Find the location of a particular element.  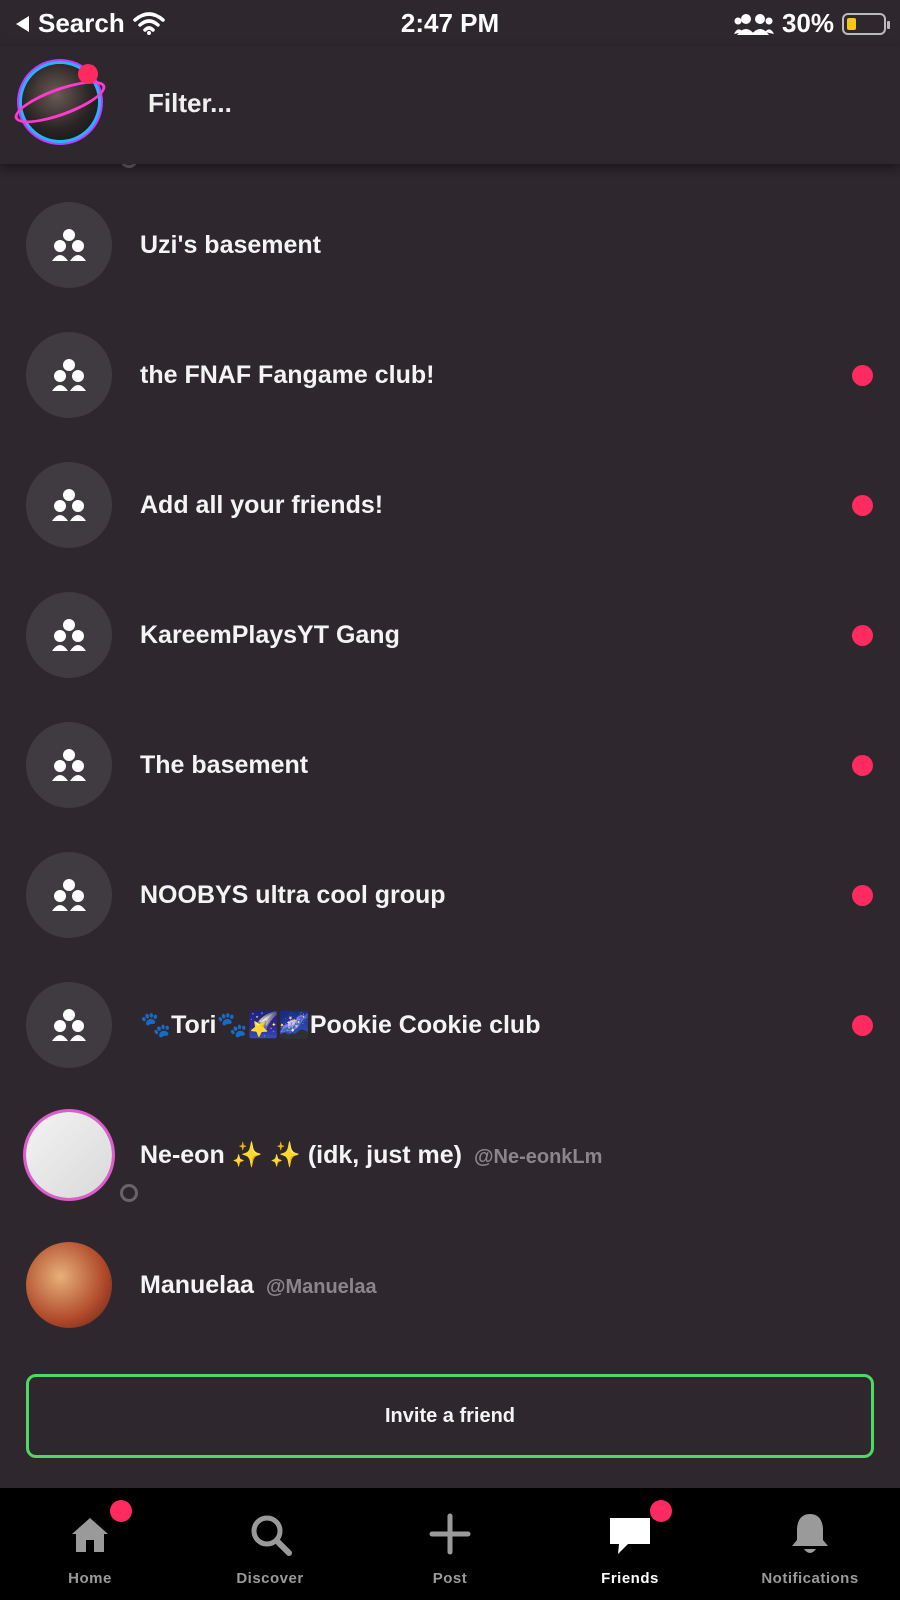

search-icon is located at coordinates (271, 1535).